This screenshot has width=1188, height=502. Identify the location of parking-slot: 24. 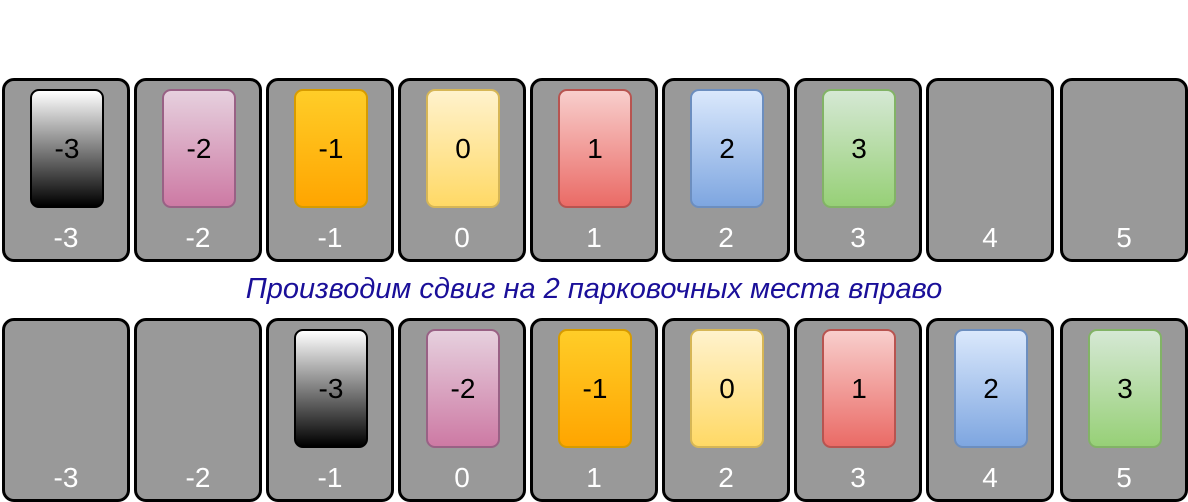
(990, 410).